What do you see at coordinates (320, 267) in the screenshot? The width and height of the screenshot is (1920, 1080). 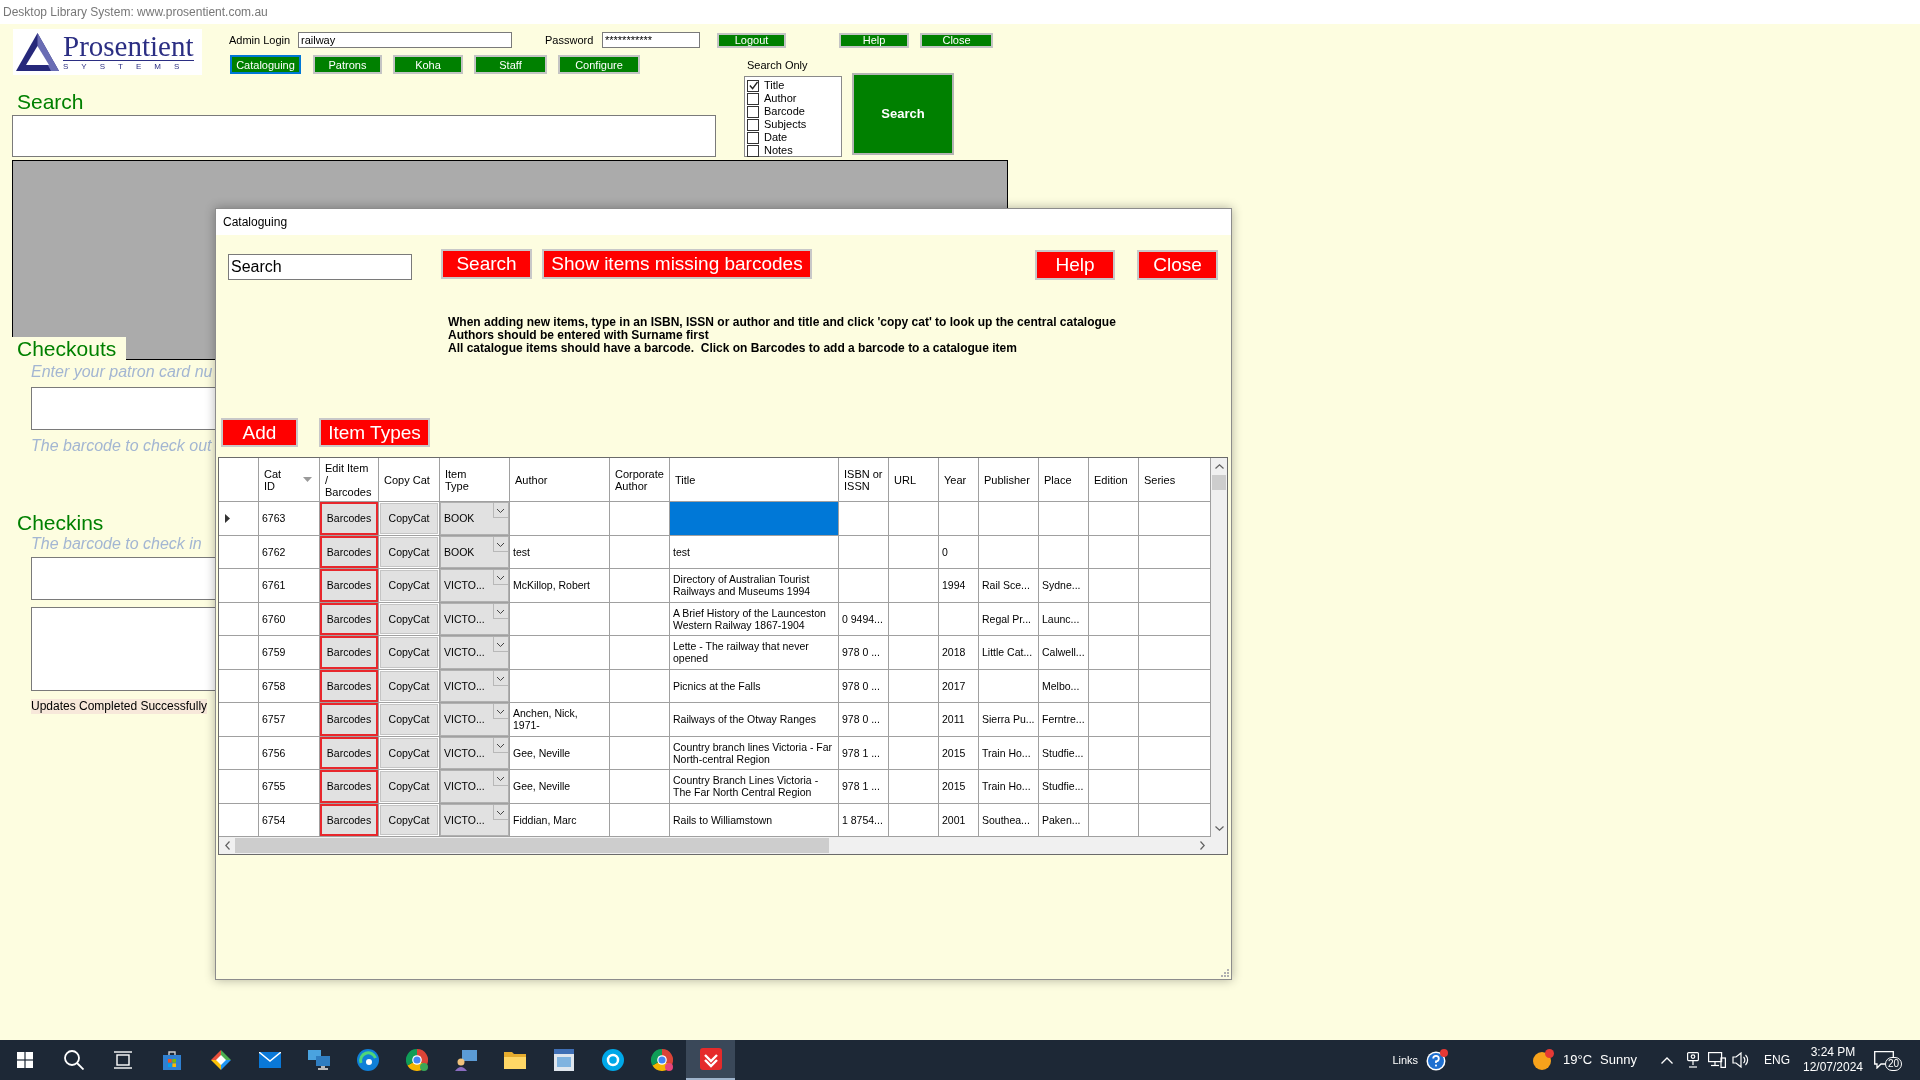 I see `catalogue-search-field: Search` at bounding box center [320, 267].